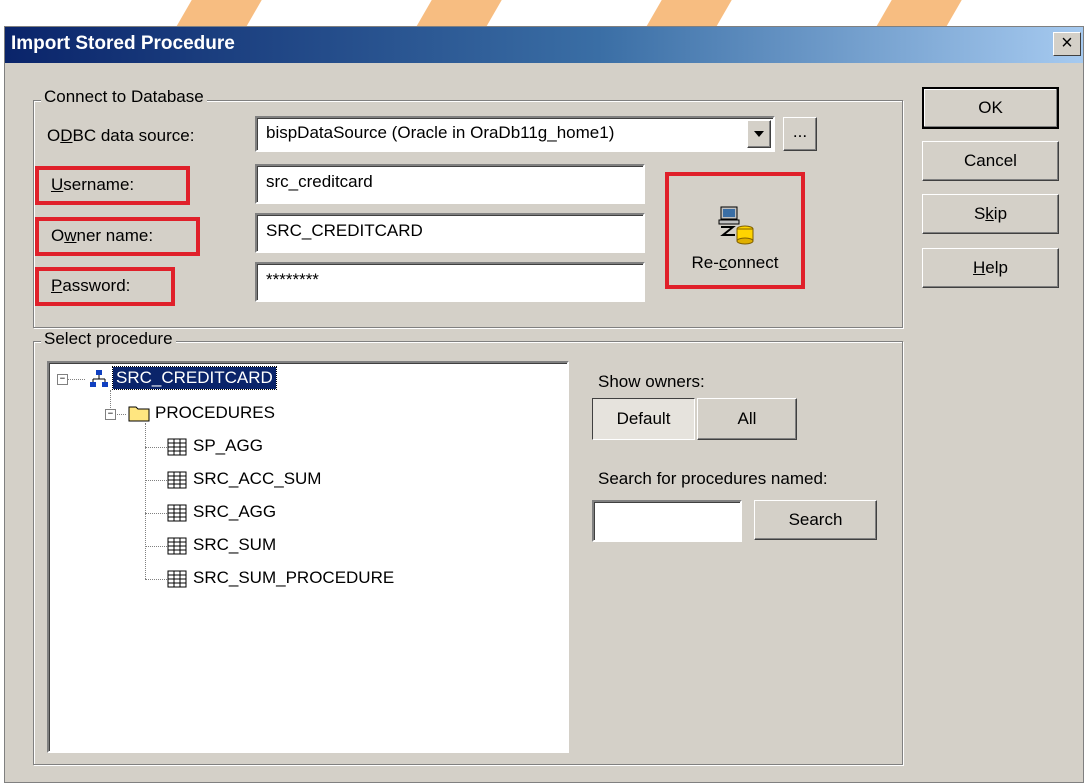 The image size is (1086, 783). I want to click on chevron-down-icon, so click(759, 134).